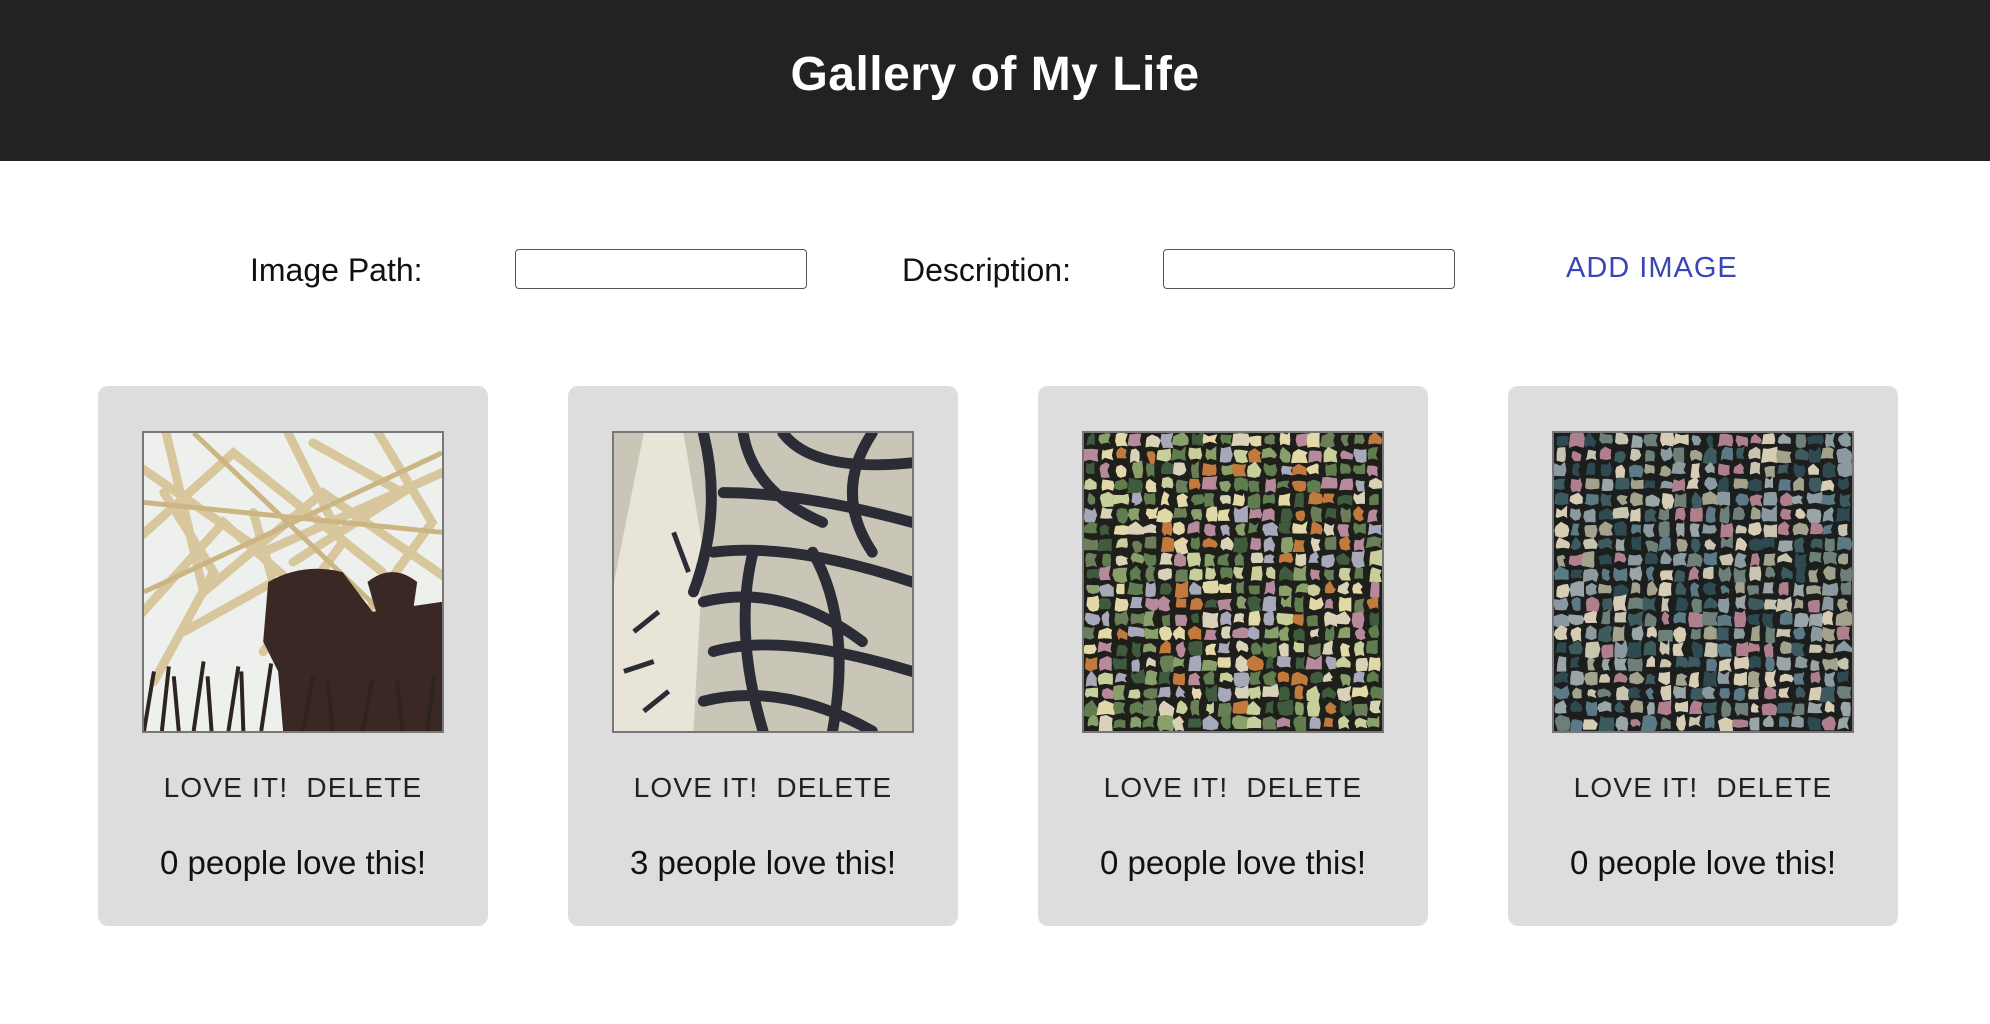  What do you see at coordinates (986, 270) in the screenshot?
I see `description-label: Description:` at bounding box center [986, 270].